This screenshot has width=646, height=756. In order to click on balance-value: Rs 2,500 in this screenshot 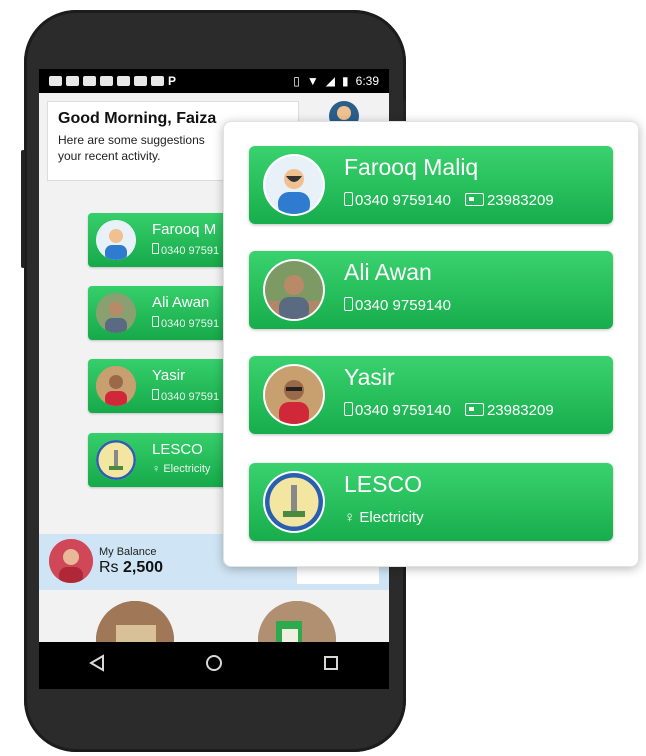, I will do `click(131, 567)`.